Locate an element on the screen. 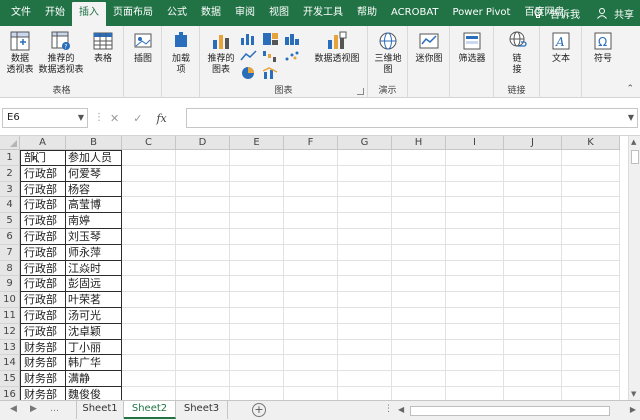  sheet-tab-3: Sheet3 is located at coordinates (202, 410).